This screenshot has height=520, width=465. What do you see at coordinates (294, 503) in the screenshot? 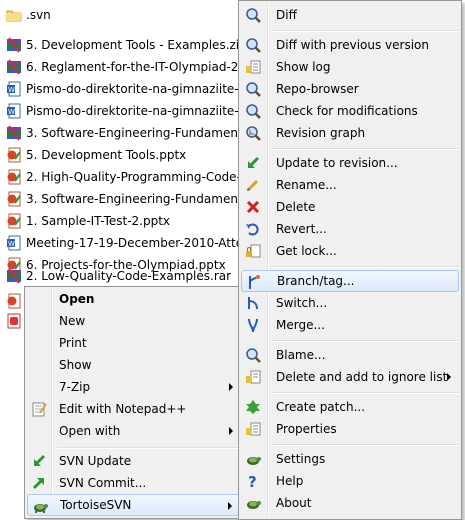
I see `menu-item-label: About` at bounding box center [294, 503].